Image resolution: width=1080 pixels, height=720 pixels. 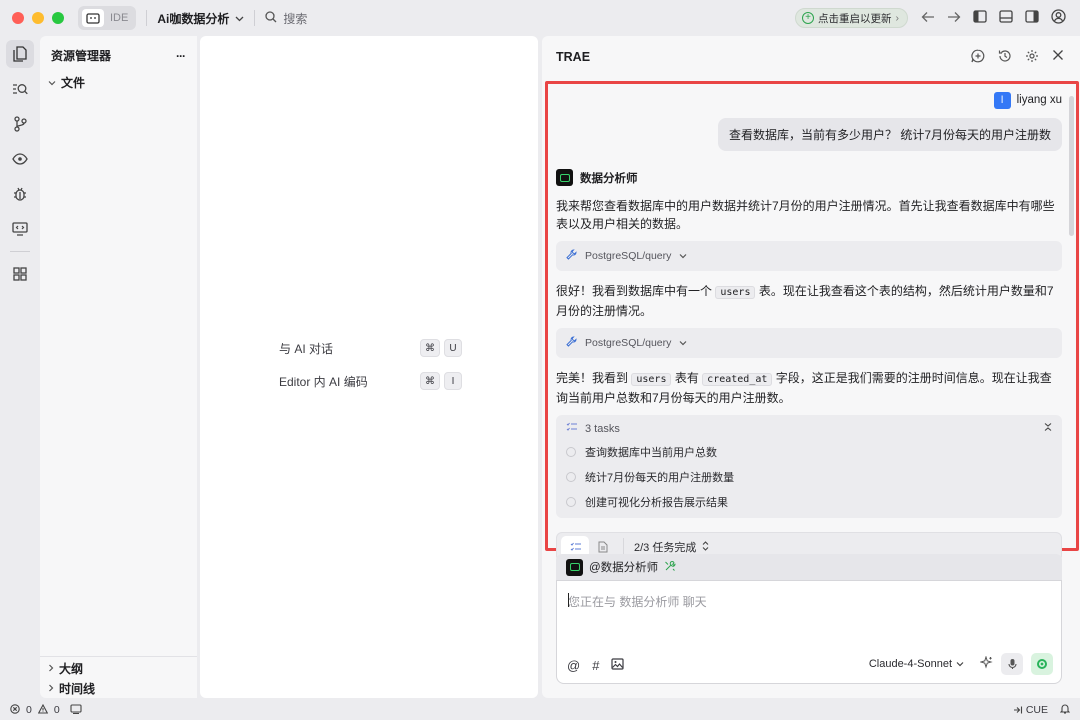 I want to click on update-label: 点击重启以更新, so click(x=855, y=18).